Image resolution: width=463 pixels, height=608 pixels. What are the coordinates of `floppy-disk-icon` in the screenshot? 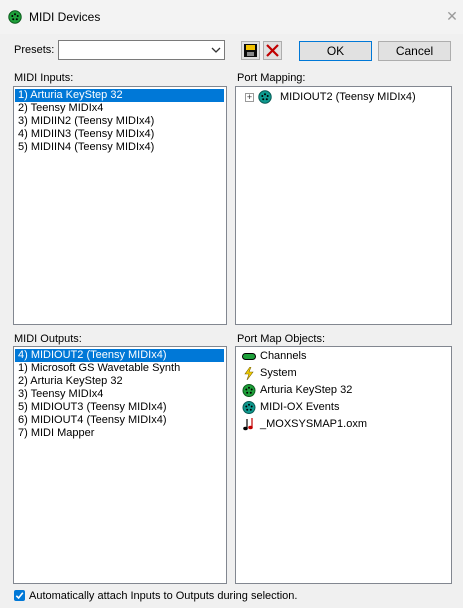 It's located at (250, 50).